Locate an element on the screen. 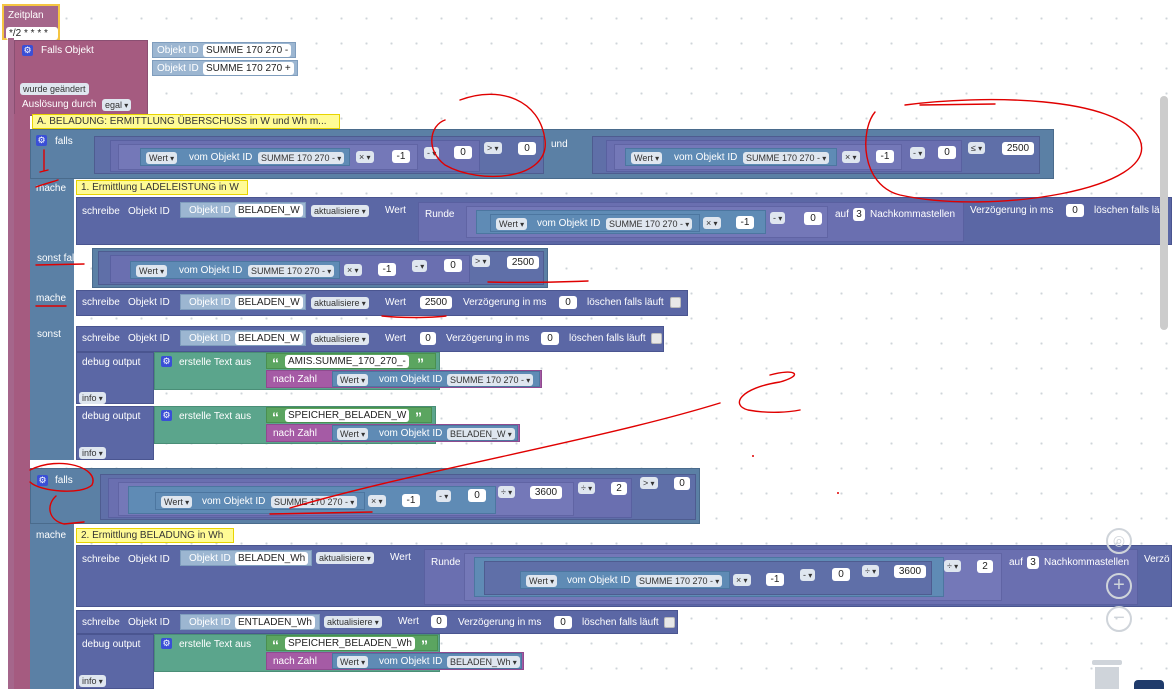 The height and width of the screenshot is (689, 1172). trigger-obj2: Objekt ID SUMME 170 270 + is located at coordinates (225, 68).